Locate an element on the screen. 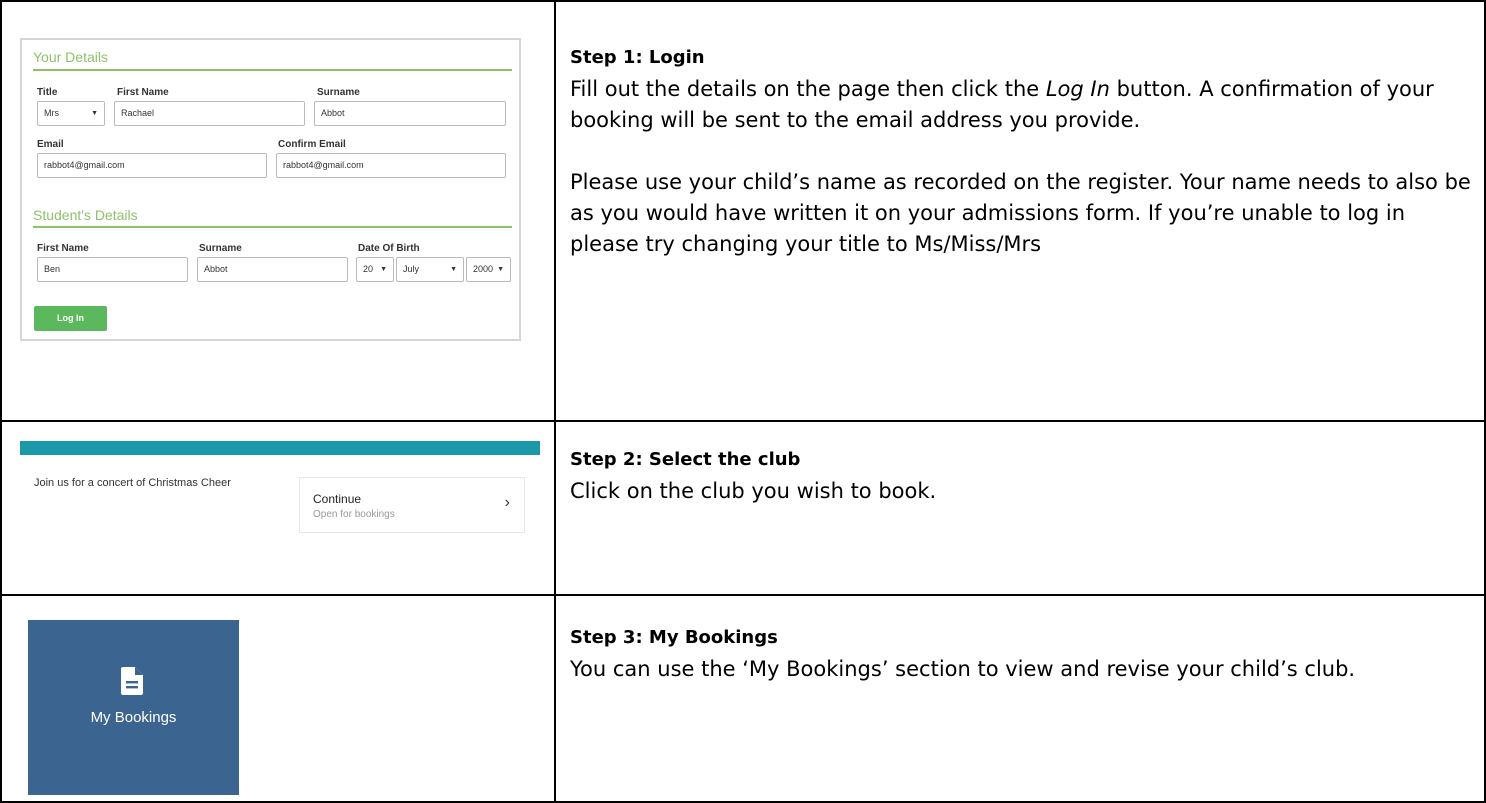  club-continue-card: Continue Open for bookings › is located at coordinates (412, 505).